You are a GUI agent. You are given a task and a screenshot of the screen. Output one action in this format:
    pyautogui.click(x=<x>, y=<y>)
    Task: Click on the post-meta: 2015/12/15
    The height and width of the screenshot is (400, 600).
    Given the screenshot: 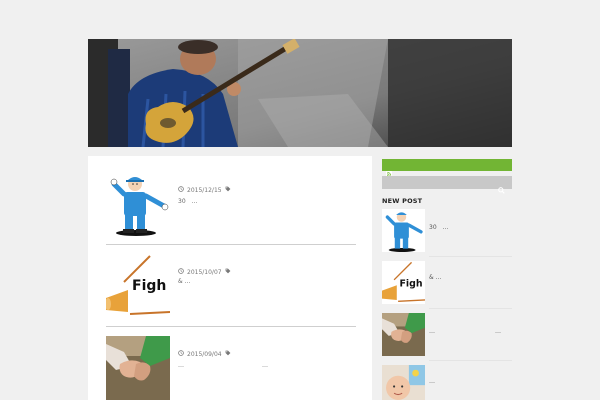 What is the action you would take?
    pyautogui.click(x=204, y=190)
    